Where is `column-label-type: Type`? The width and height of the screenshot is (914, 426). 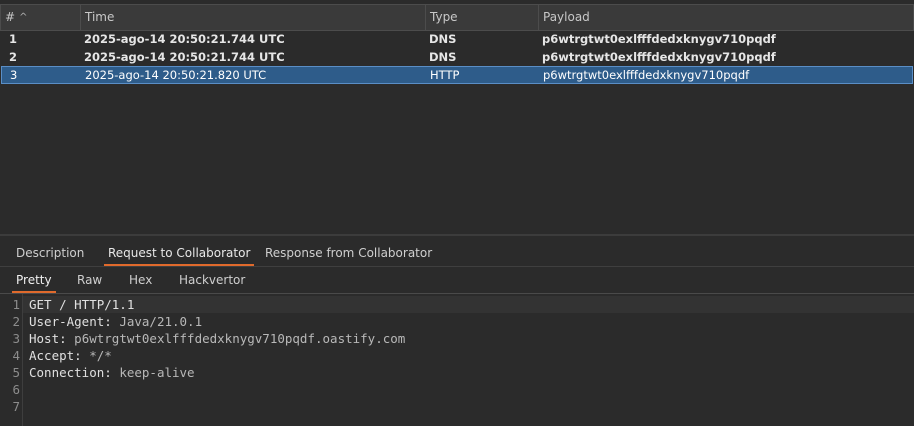 column-label-type: Type is located at coordinates (444, 17).